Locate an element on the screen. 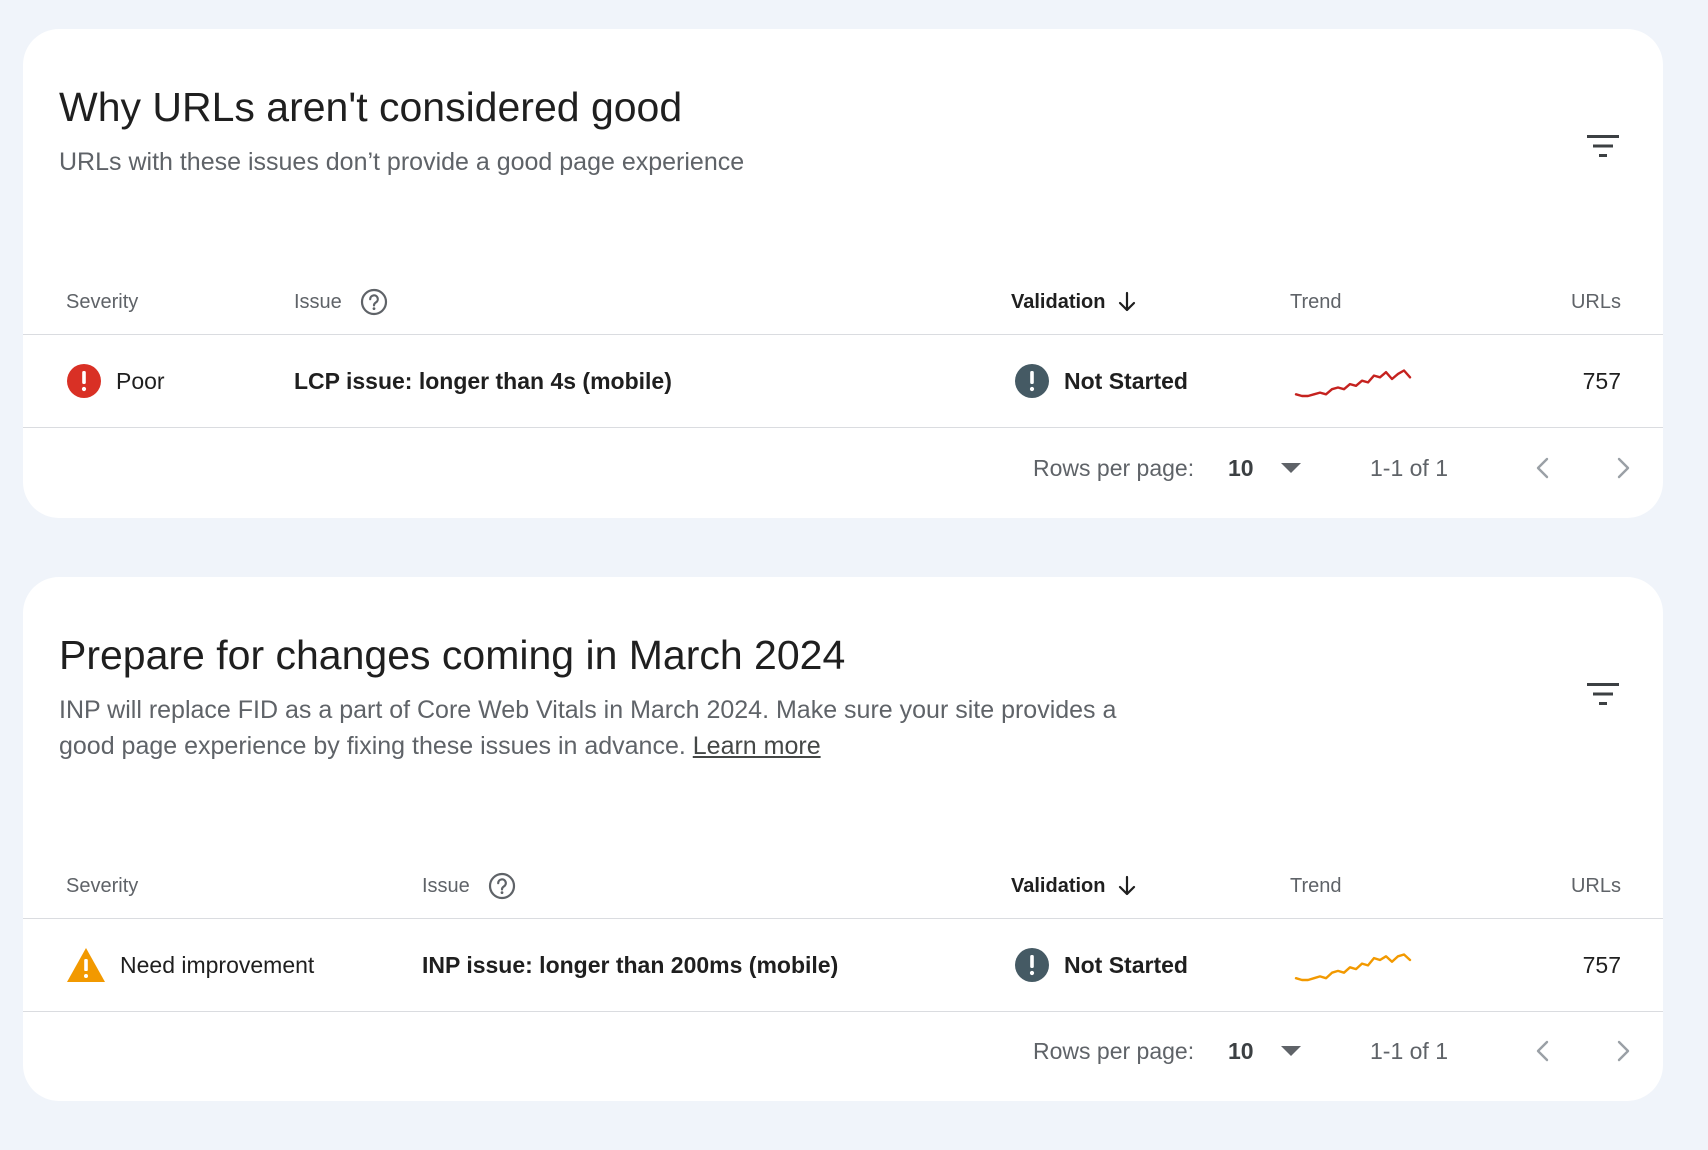 The height and width of the screenshot is (1150, 1708). card-title: Prepare for changes coming in March 2024 is located at coordinates (452, 655).